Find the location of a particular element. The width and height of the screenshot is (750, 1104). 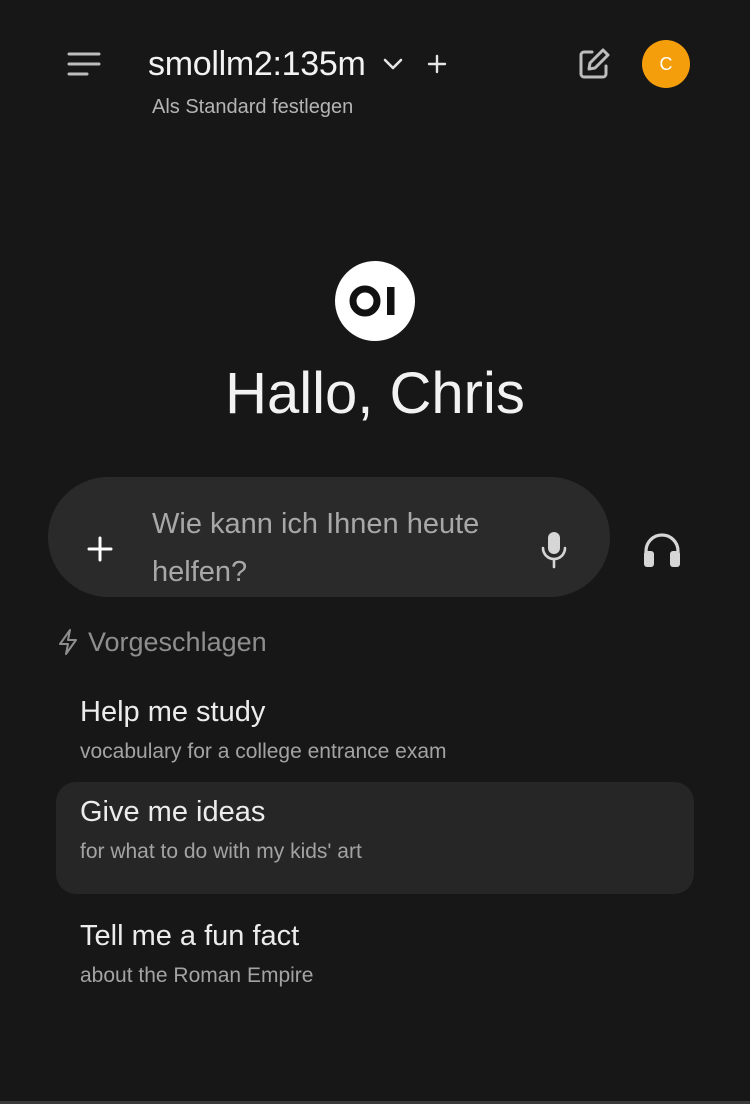

sidebar-toggle-button is located at coordinates (84, 64).